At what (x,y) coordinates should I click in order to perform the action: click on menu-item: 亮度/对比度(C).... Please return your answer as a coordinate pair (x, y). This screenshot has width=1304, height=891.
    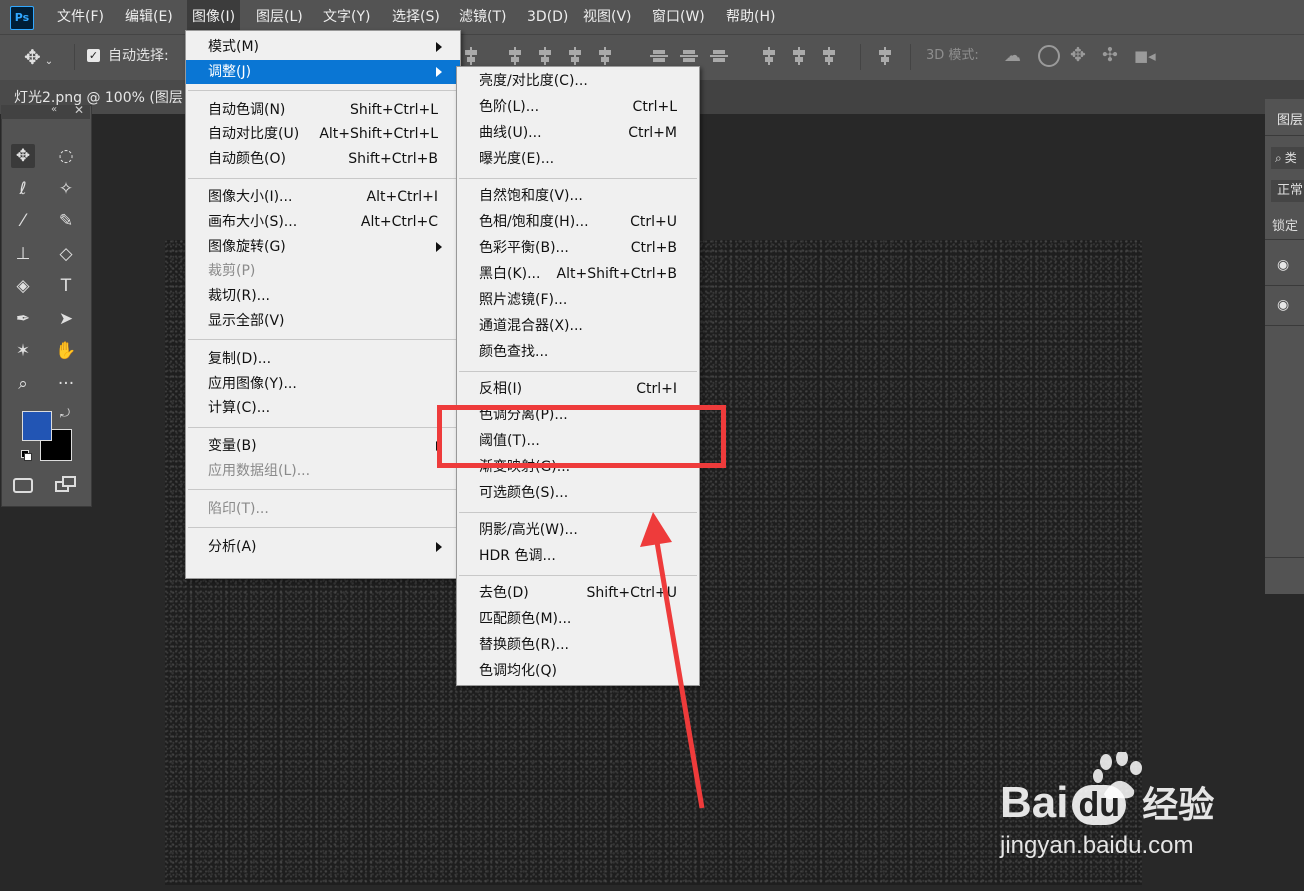
    Looking at the image, I should click on (578, 81).